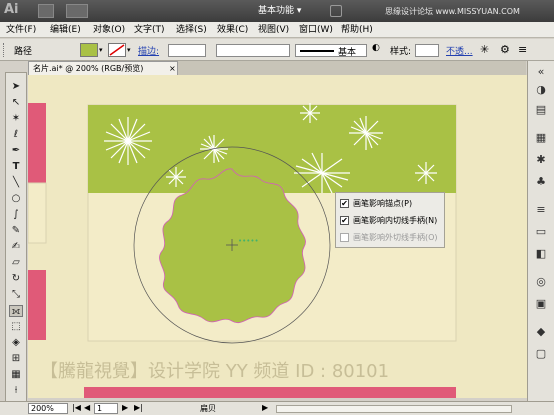 This screenshot has height=415, width=554. Describe the element at coordinates (11, 9) in the screenshot. I see `app-logo: Ai` at that location.